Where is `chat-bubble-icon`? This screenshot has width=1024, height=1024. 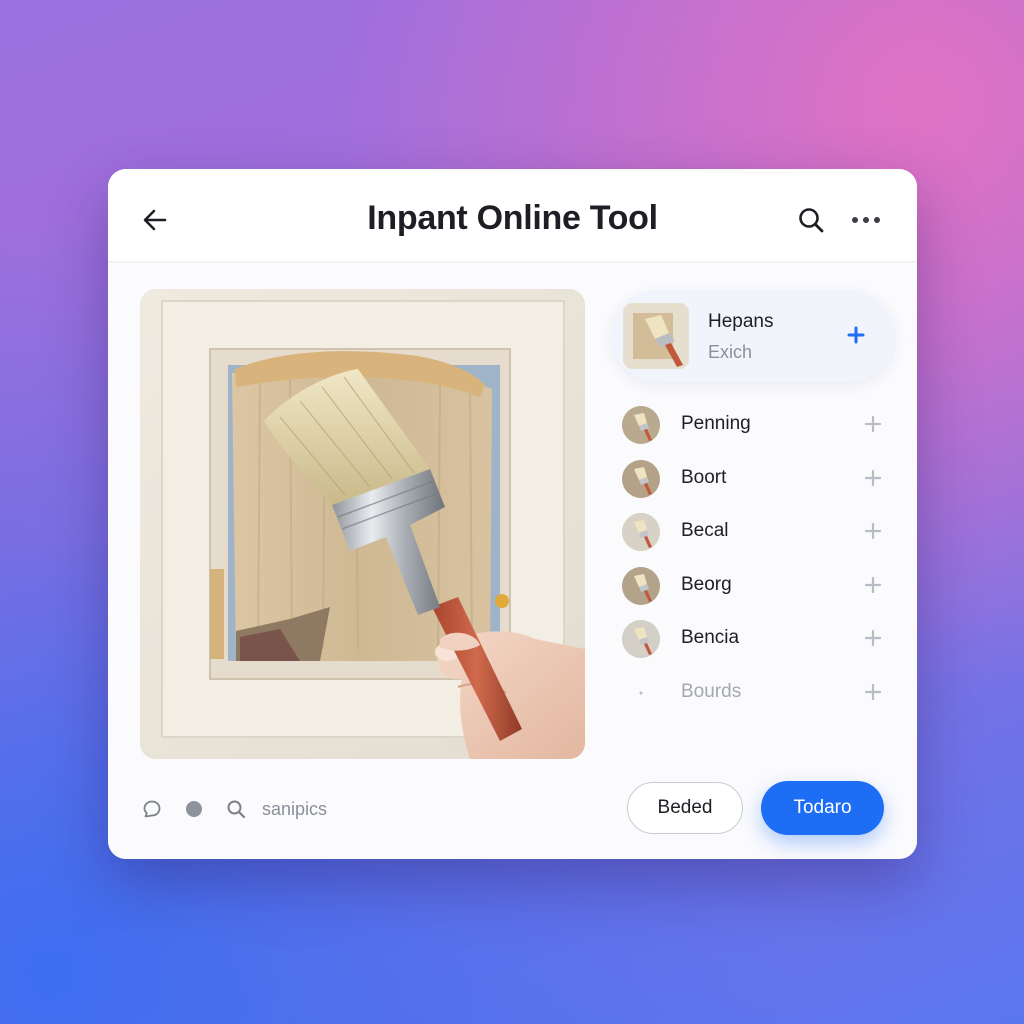 chat-bubble-icon is located at coordinates (152, 809).